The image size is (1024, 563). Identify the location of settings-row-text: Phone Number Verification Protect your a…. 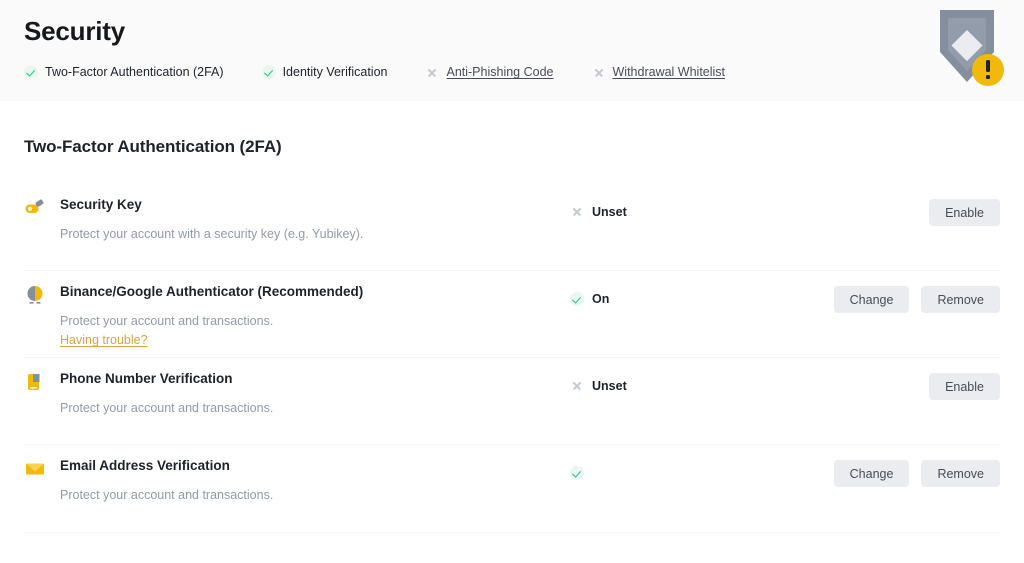
(315, 393).